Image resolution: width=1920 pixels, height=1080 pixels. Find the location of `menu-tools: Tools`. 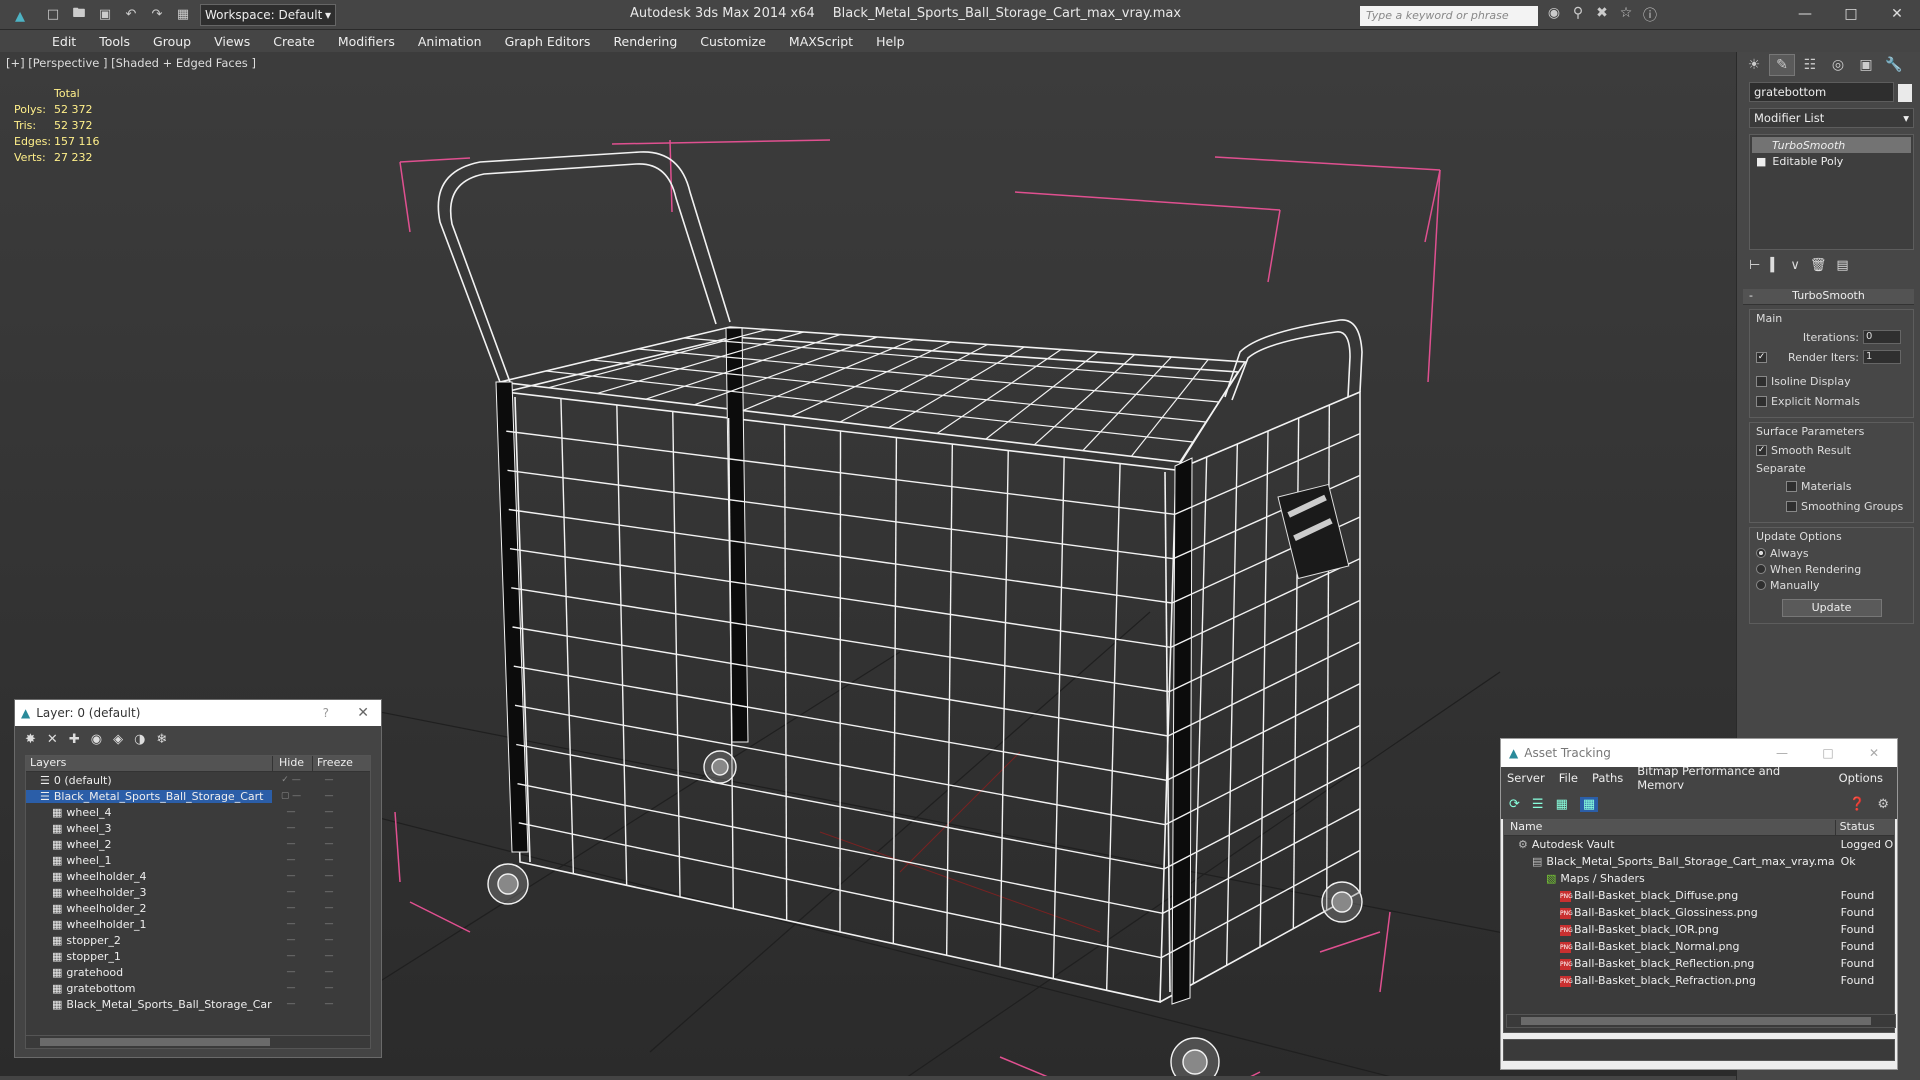

menu-tools: Tools is located at coordinates (114, 41).